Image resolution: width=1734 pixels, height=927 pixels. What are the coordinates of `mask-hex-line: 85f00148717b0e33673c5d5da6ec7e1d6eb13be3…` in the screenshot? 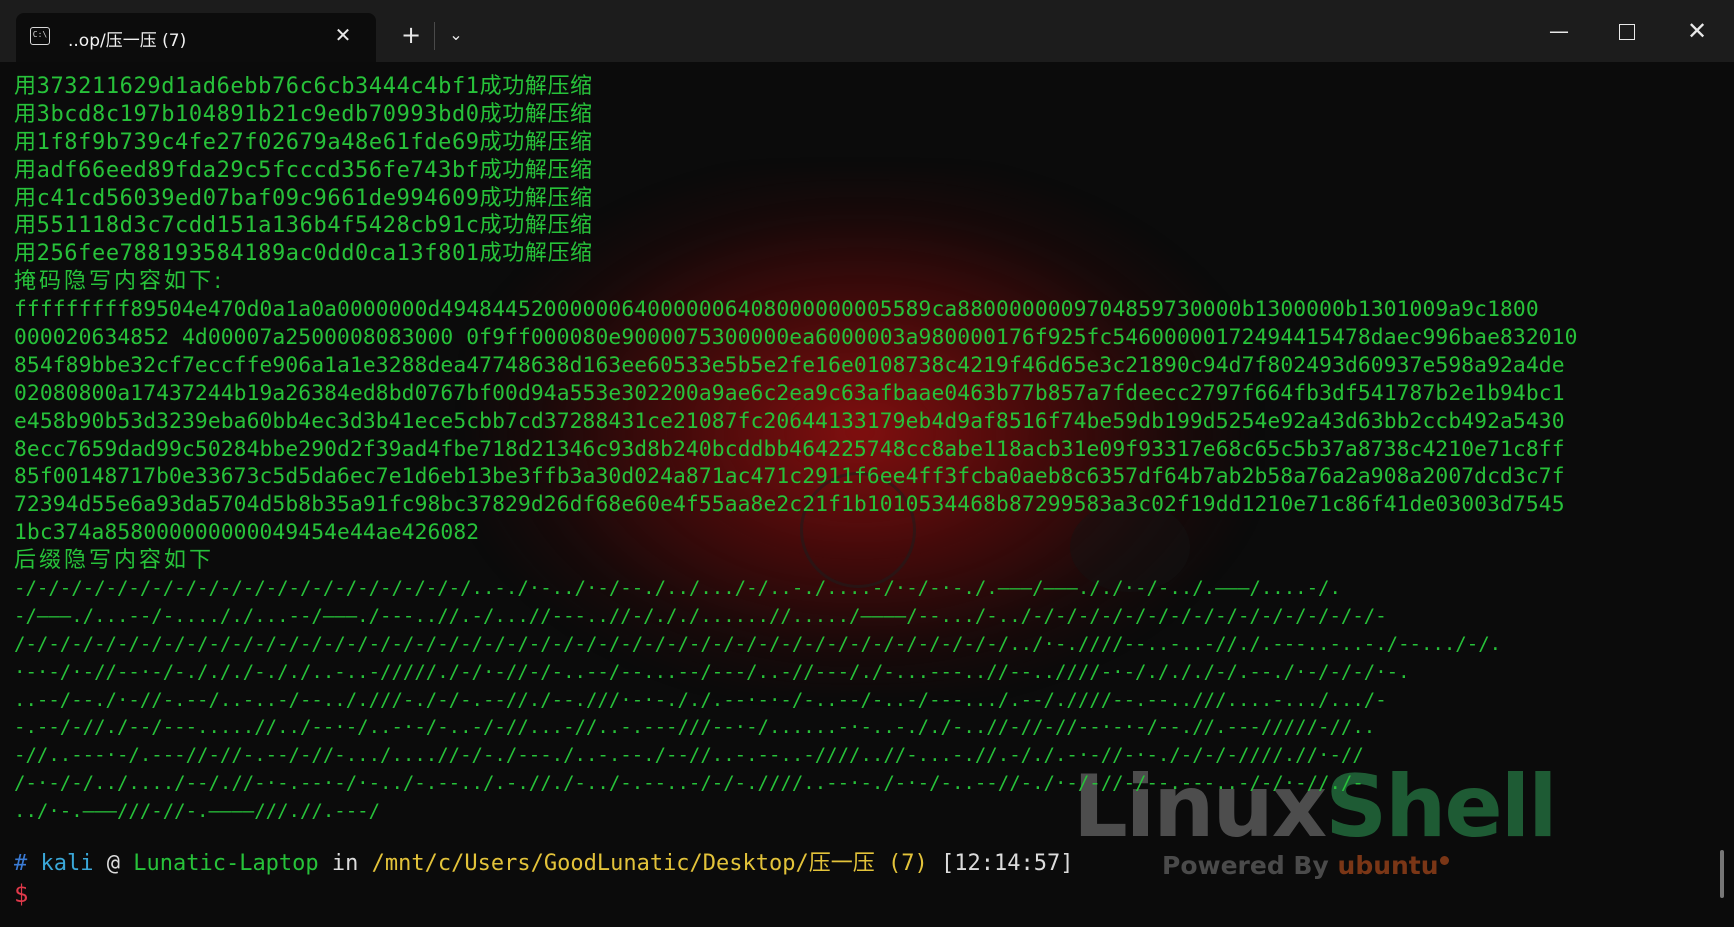 It's located at (789, 477).